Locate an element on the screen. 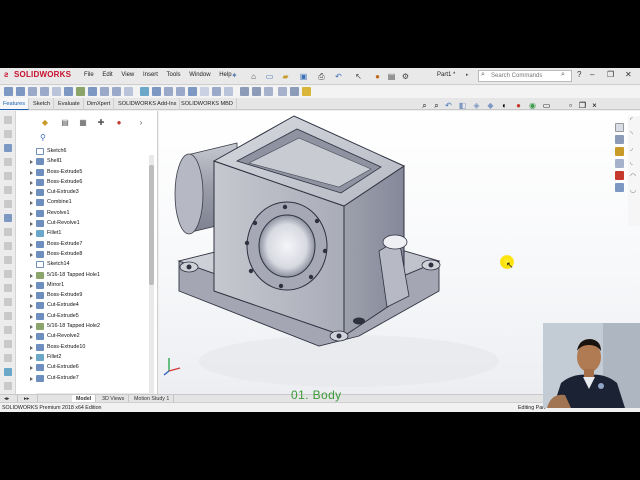 The height and width of the screenshot is (480, 640). edit-appearance-icon: ● is located at coordinates (518, 105).